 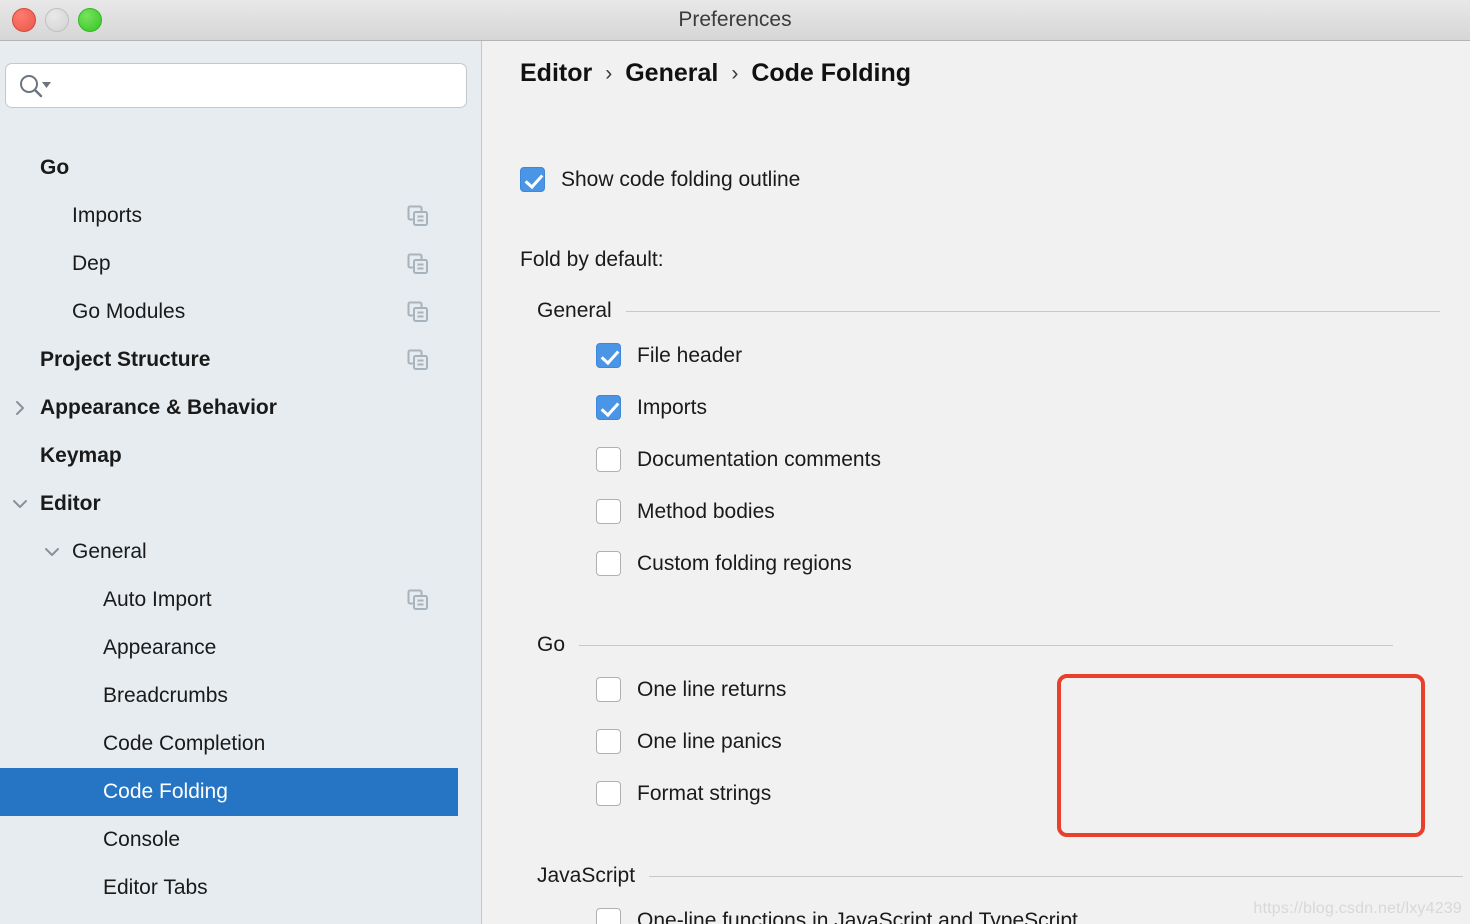 What do you see at coordinates (229, 168) in the screenshot?
I see `sidebar-item-go: Go` at bounding box center [229, 168].